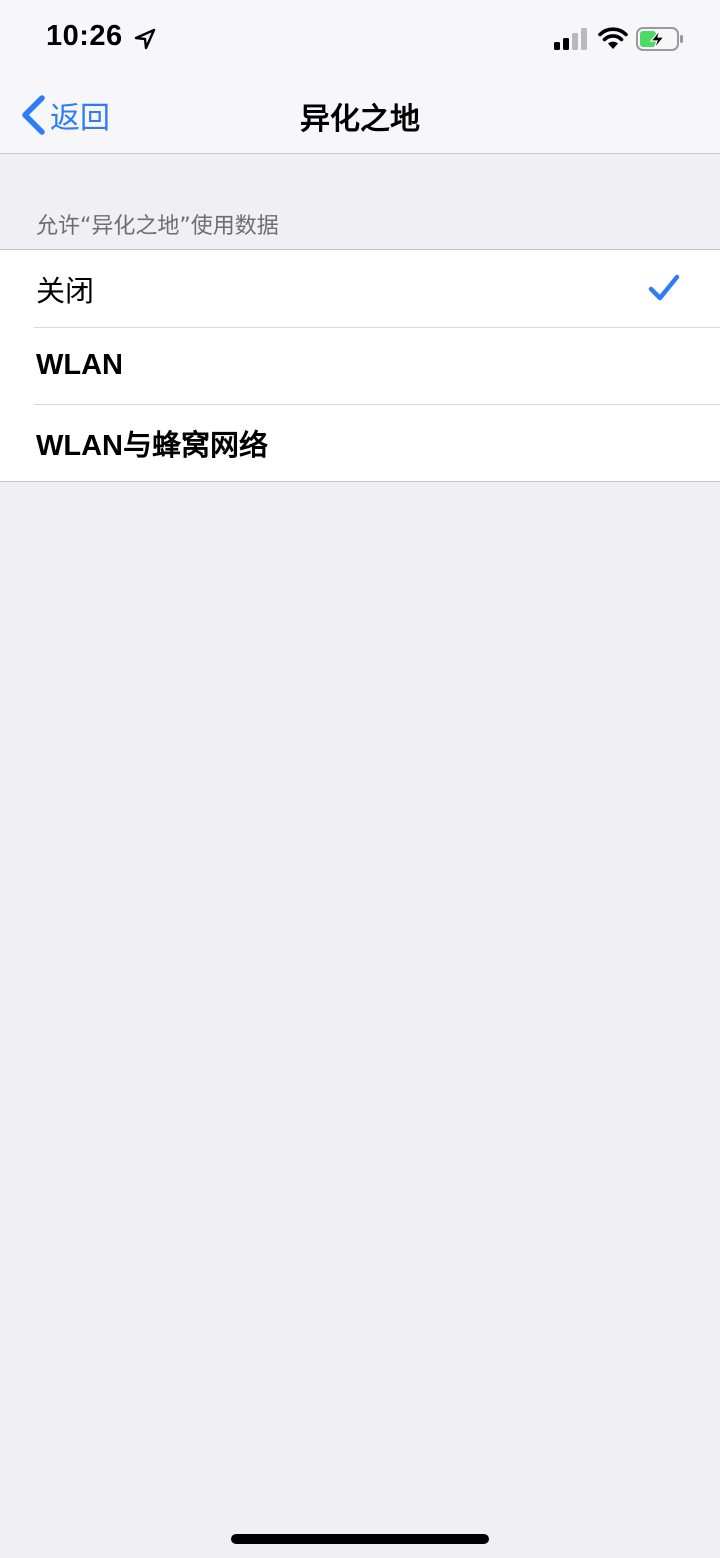  Describe the element at coordinates (360, 288) in the screenshot. I see `option-off: 关闭` at that location.